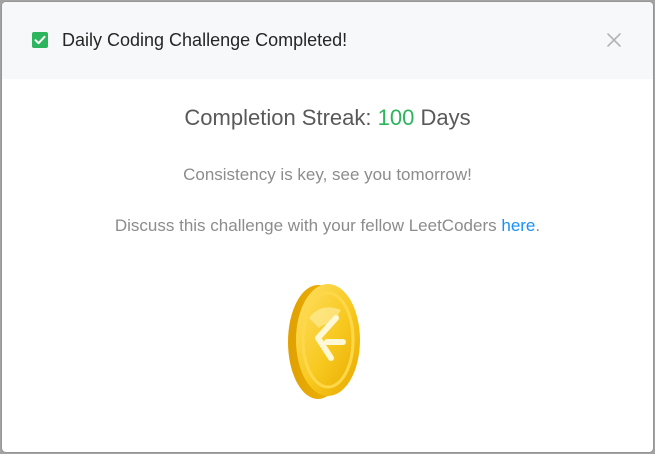 This screenshot has height=454, width=655. What do you see at coordinates (614, 40) in the screenshot?
I see `close-icon` at bounding box center [614, 40].